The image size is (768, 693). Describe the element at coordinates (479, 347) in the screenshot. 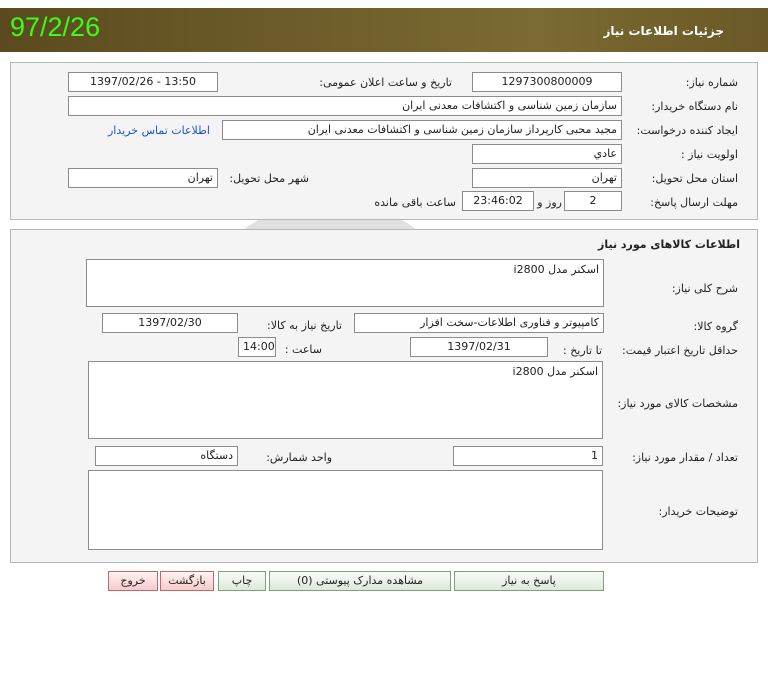

I see `until-date-field: 1397/02/31` at that location.